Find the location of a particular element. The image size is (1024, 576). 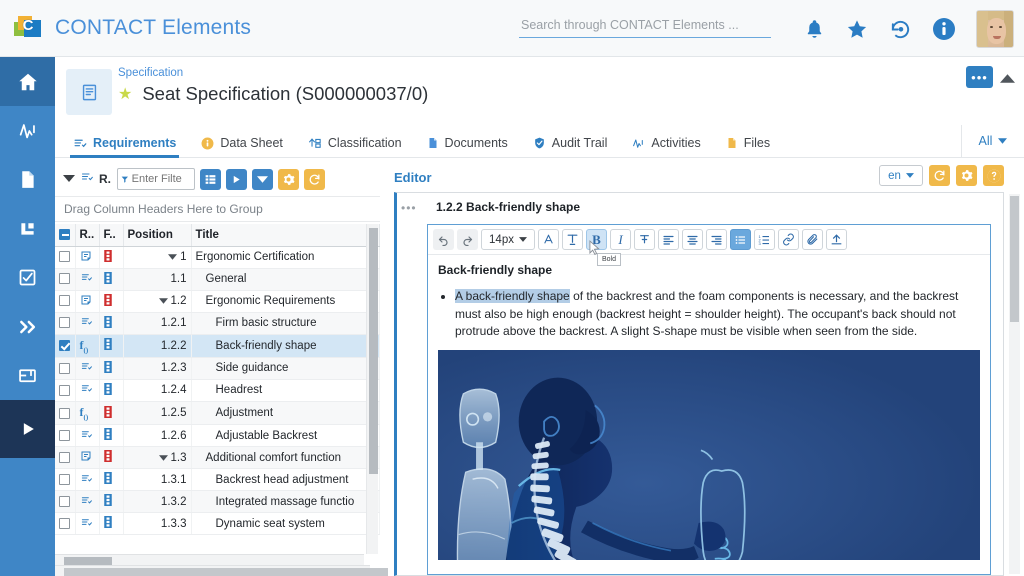

tab-data-sheet: Data Sheet is located at coordinates (242, 146).